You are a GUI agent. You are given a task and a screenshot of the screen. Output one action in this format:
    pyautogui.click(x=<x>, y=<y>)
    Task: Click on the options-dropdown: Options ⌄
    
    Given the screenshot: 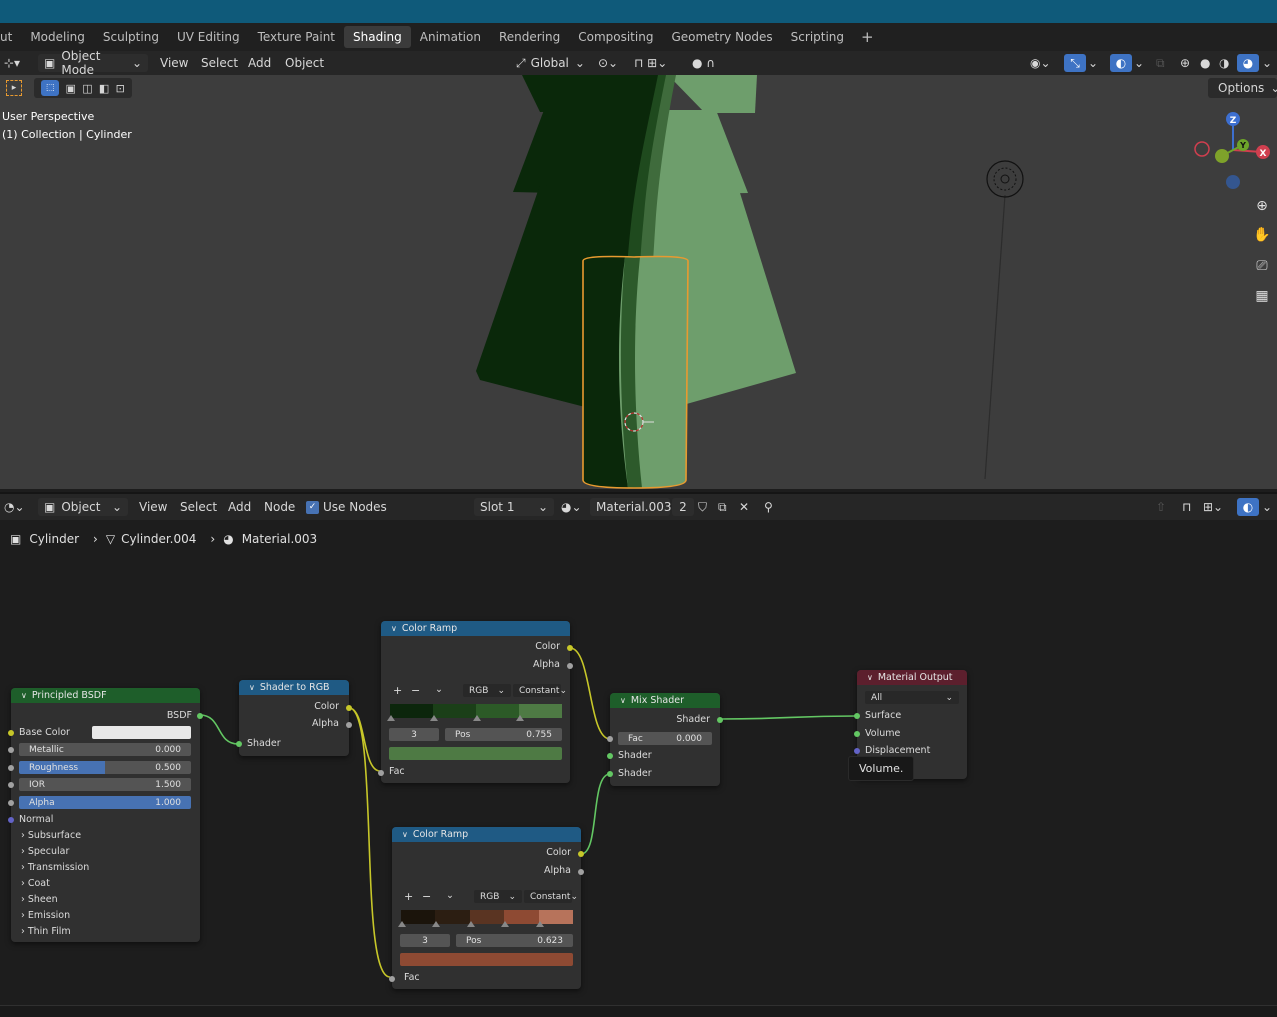 What is the action you would take?
    pyautogui.click(x=1242, y=88)
    